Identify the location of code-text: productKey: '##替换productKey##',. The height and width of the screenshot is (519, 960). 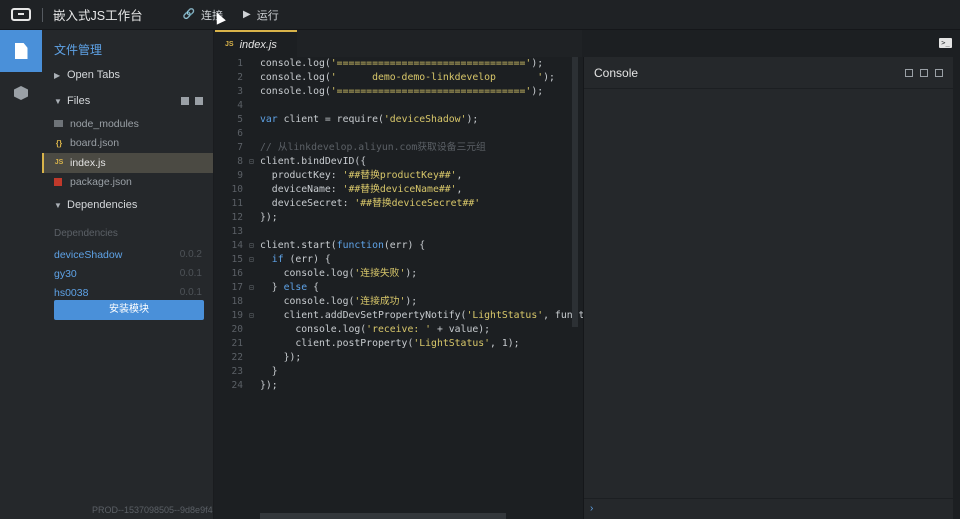
(361, 175).